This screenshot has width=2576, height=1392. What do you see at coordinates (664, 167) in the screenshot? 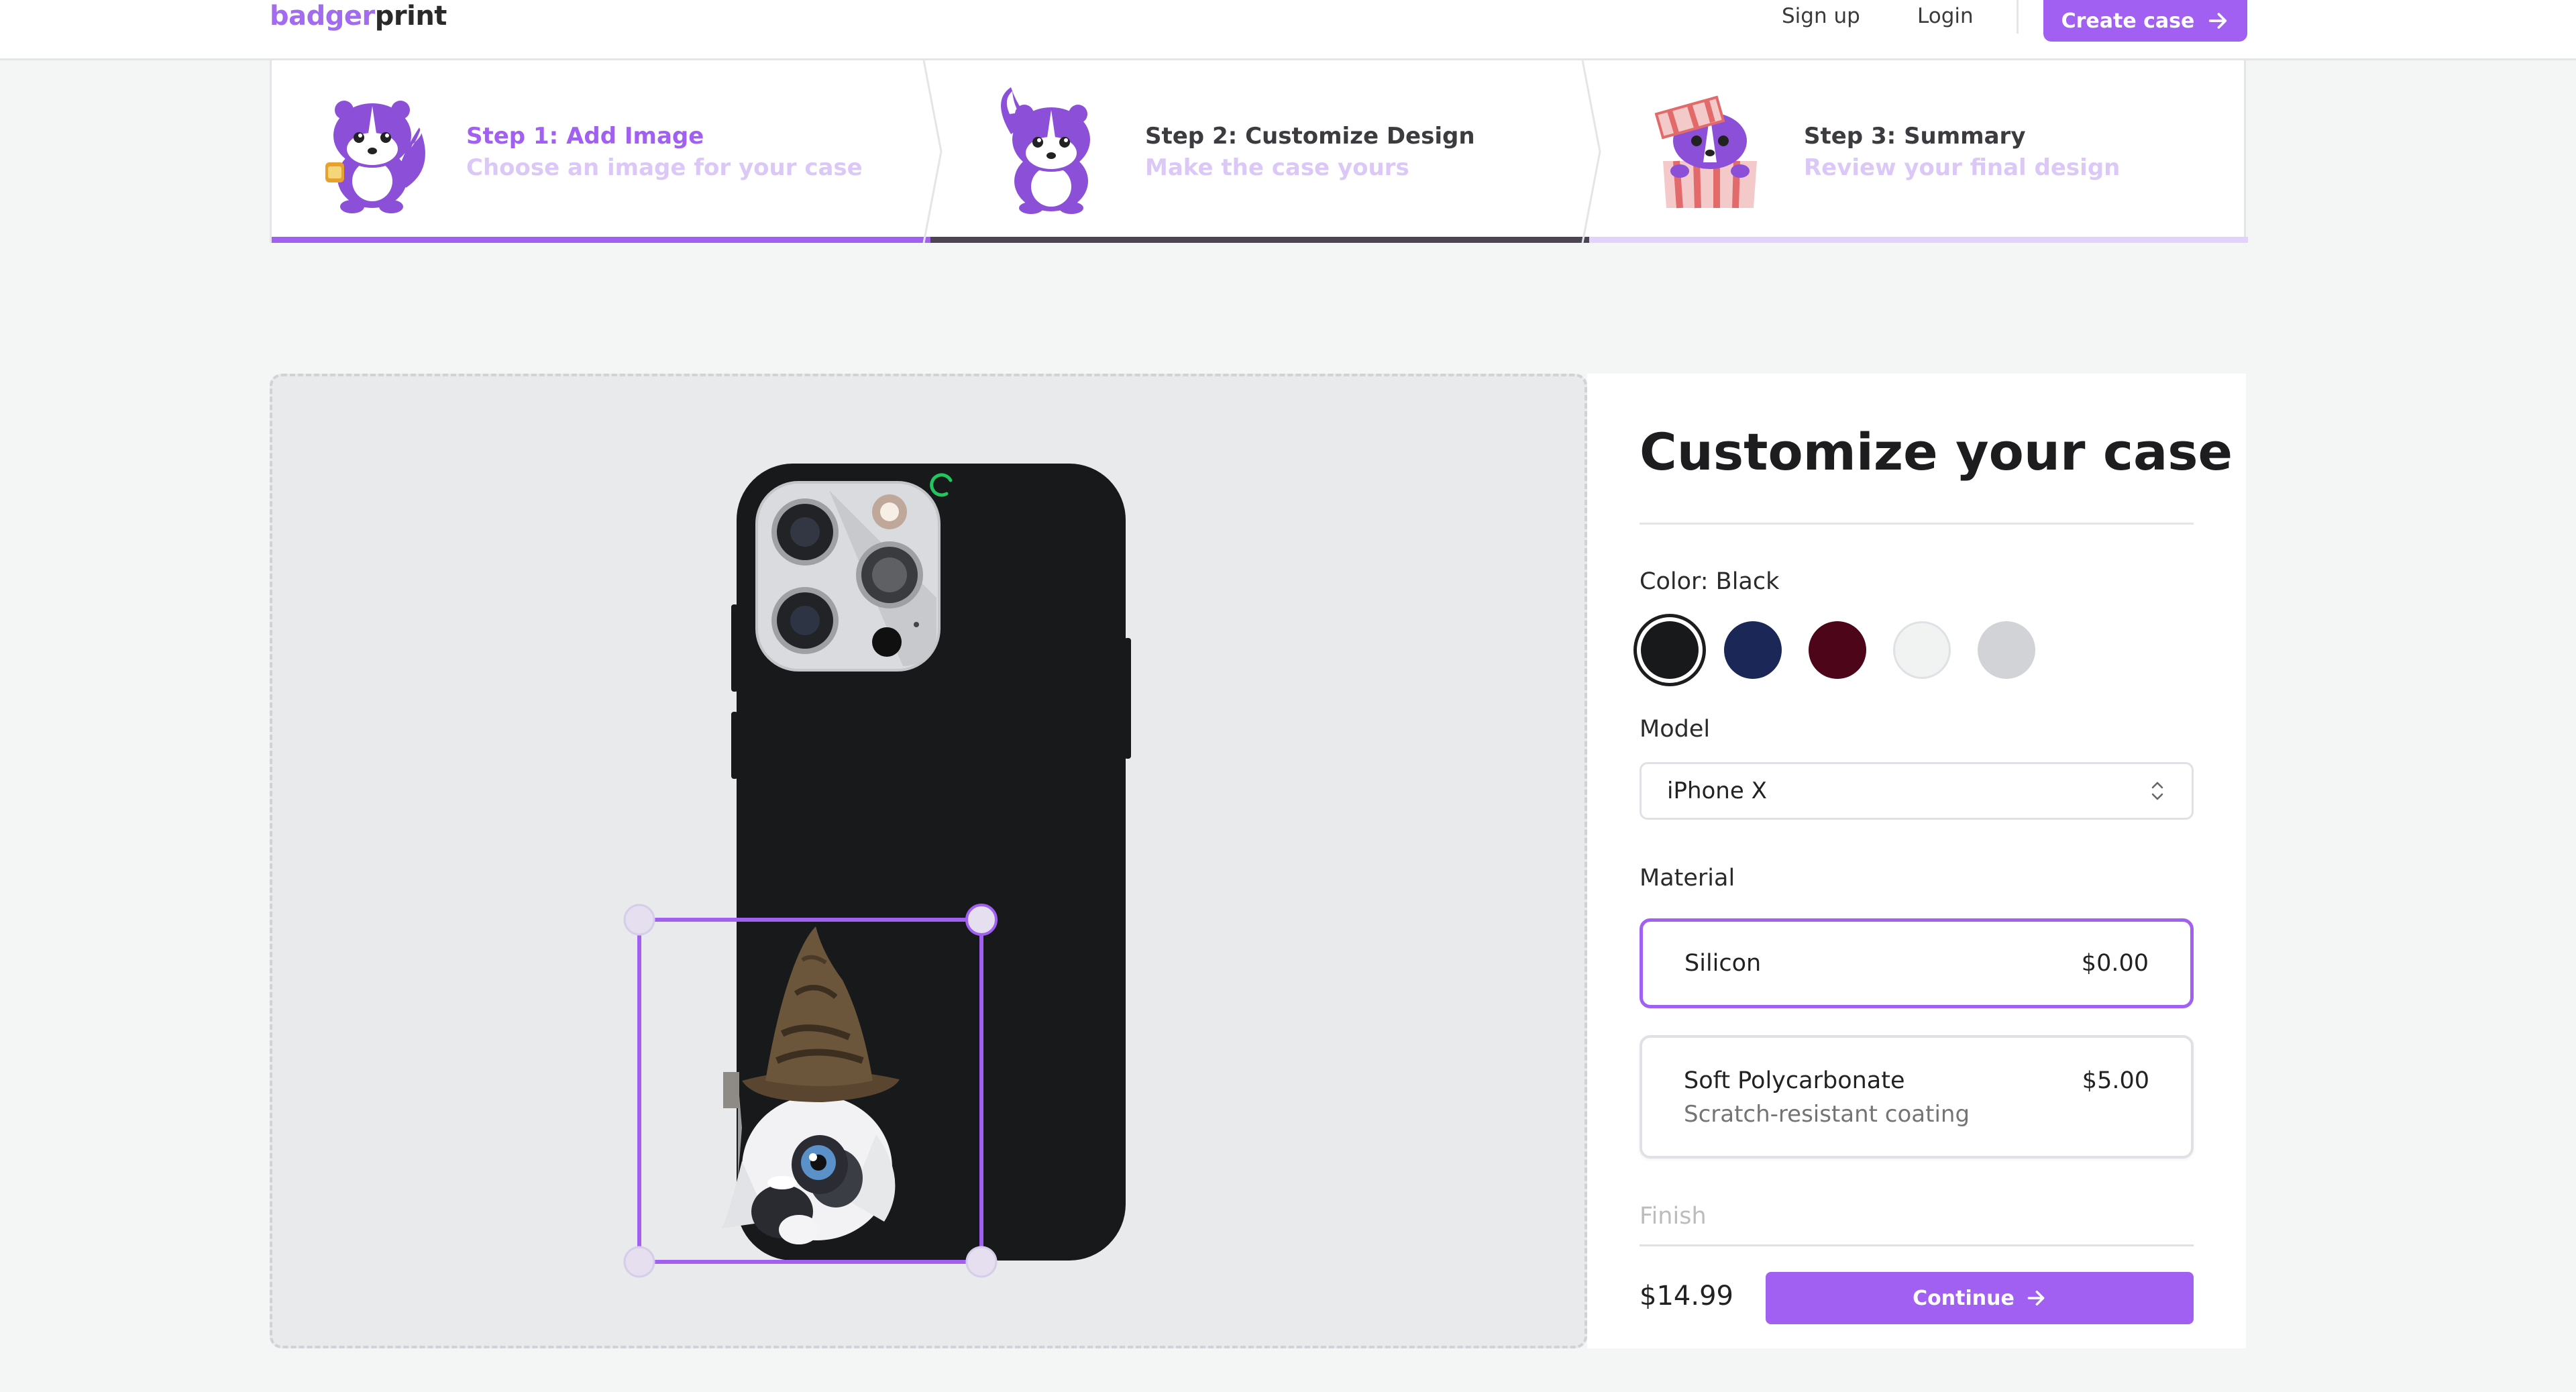
I see `step-subtitle: Choose an image for your case` at bounding box center [664, 167].